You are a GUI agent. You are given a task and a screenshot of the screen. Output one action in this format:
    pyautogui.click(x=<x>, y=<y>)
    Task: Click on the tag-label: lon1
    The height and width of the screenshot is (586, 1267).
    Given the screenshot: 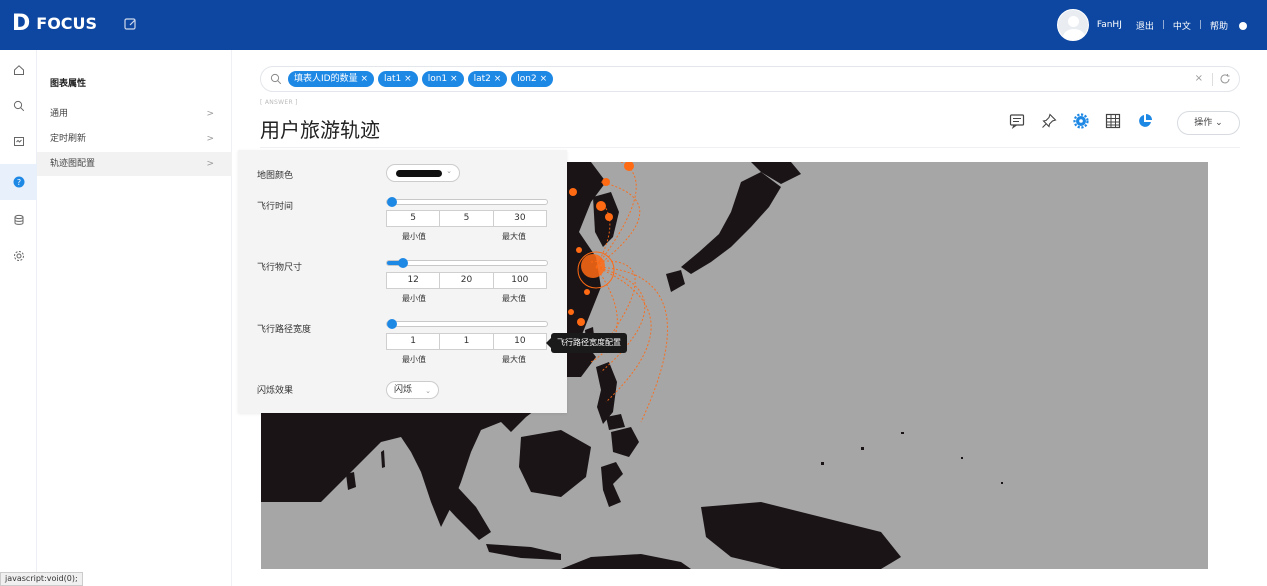 What is the action you would take?
    pyautogui.click(x=437, y=79)
    